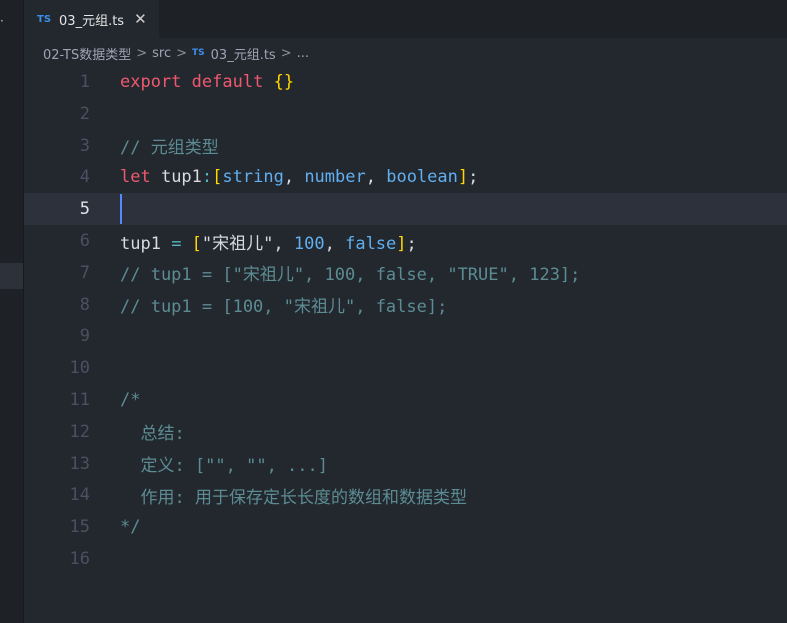 This screenshot has height=623, width=787. I want to click on code-token: boolean, so click(422, 177).